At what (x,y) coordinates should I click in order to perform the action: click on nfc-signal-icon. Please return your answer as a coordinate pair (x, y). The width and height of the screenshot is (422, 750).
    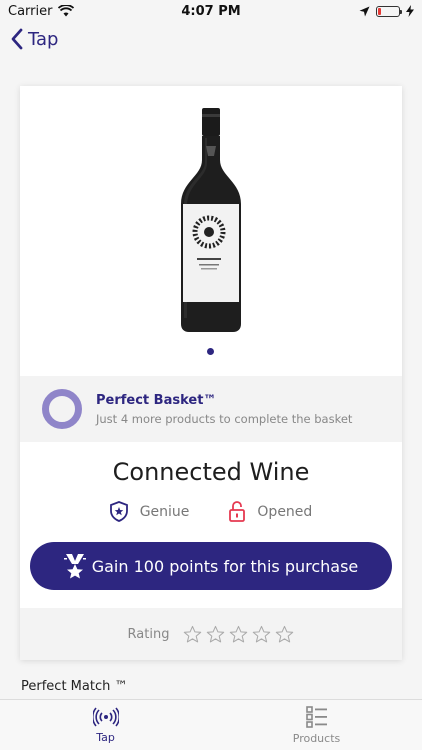
    Looking at the image, I should click on (105, 716).